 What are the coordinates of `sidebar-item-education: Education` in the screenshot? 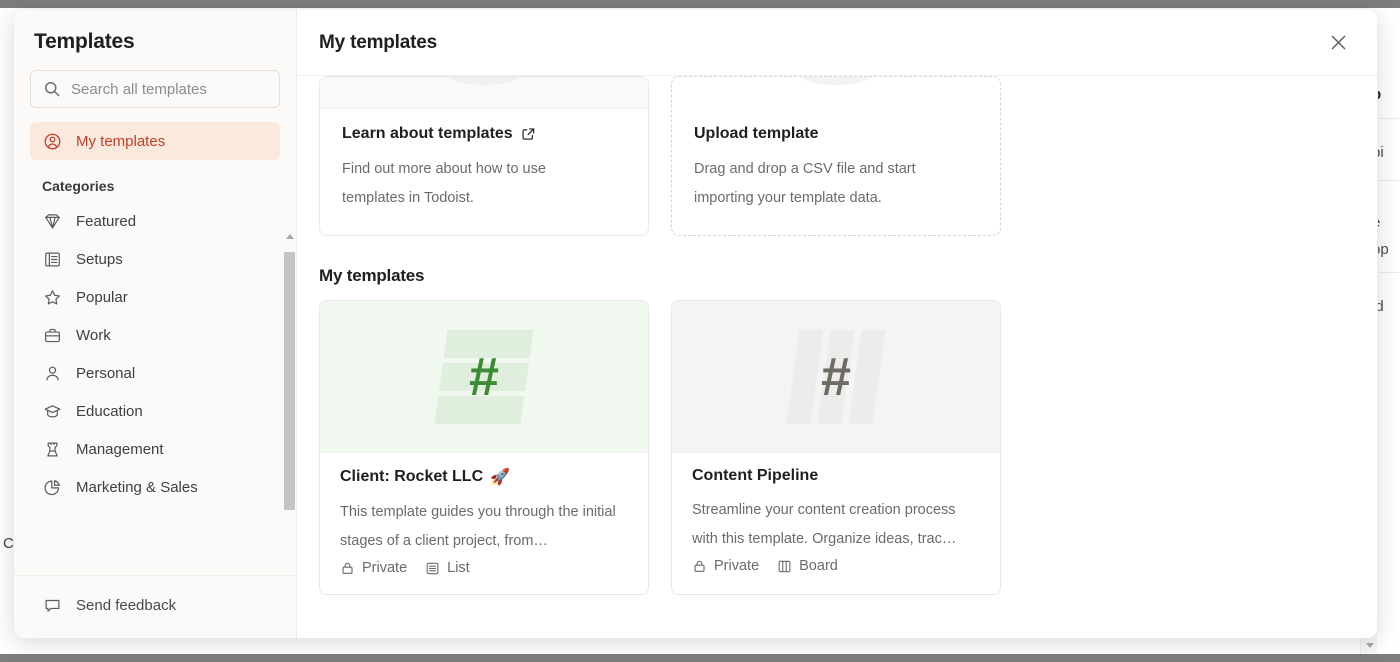 It's located at (155, 411).